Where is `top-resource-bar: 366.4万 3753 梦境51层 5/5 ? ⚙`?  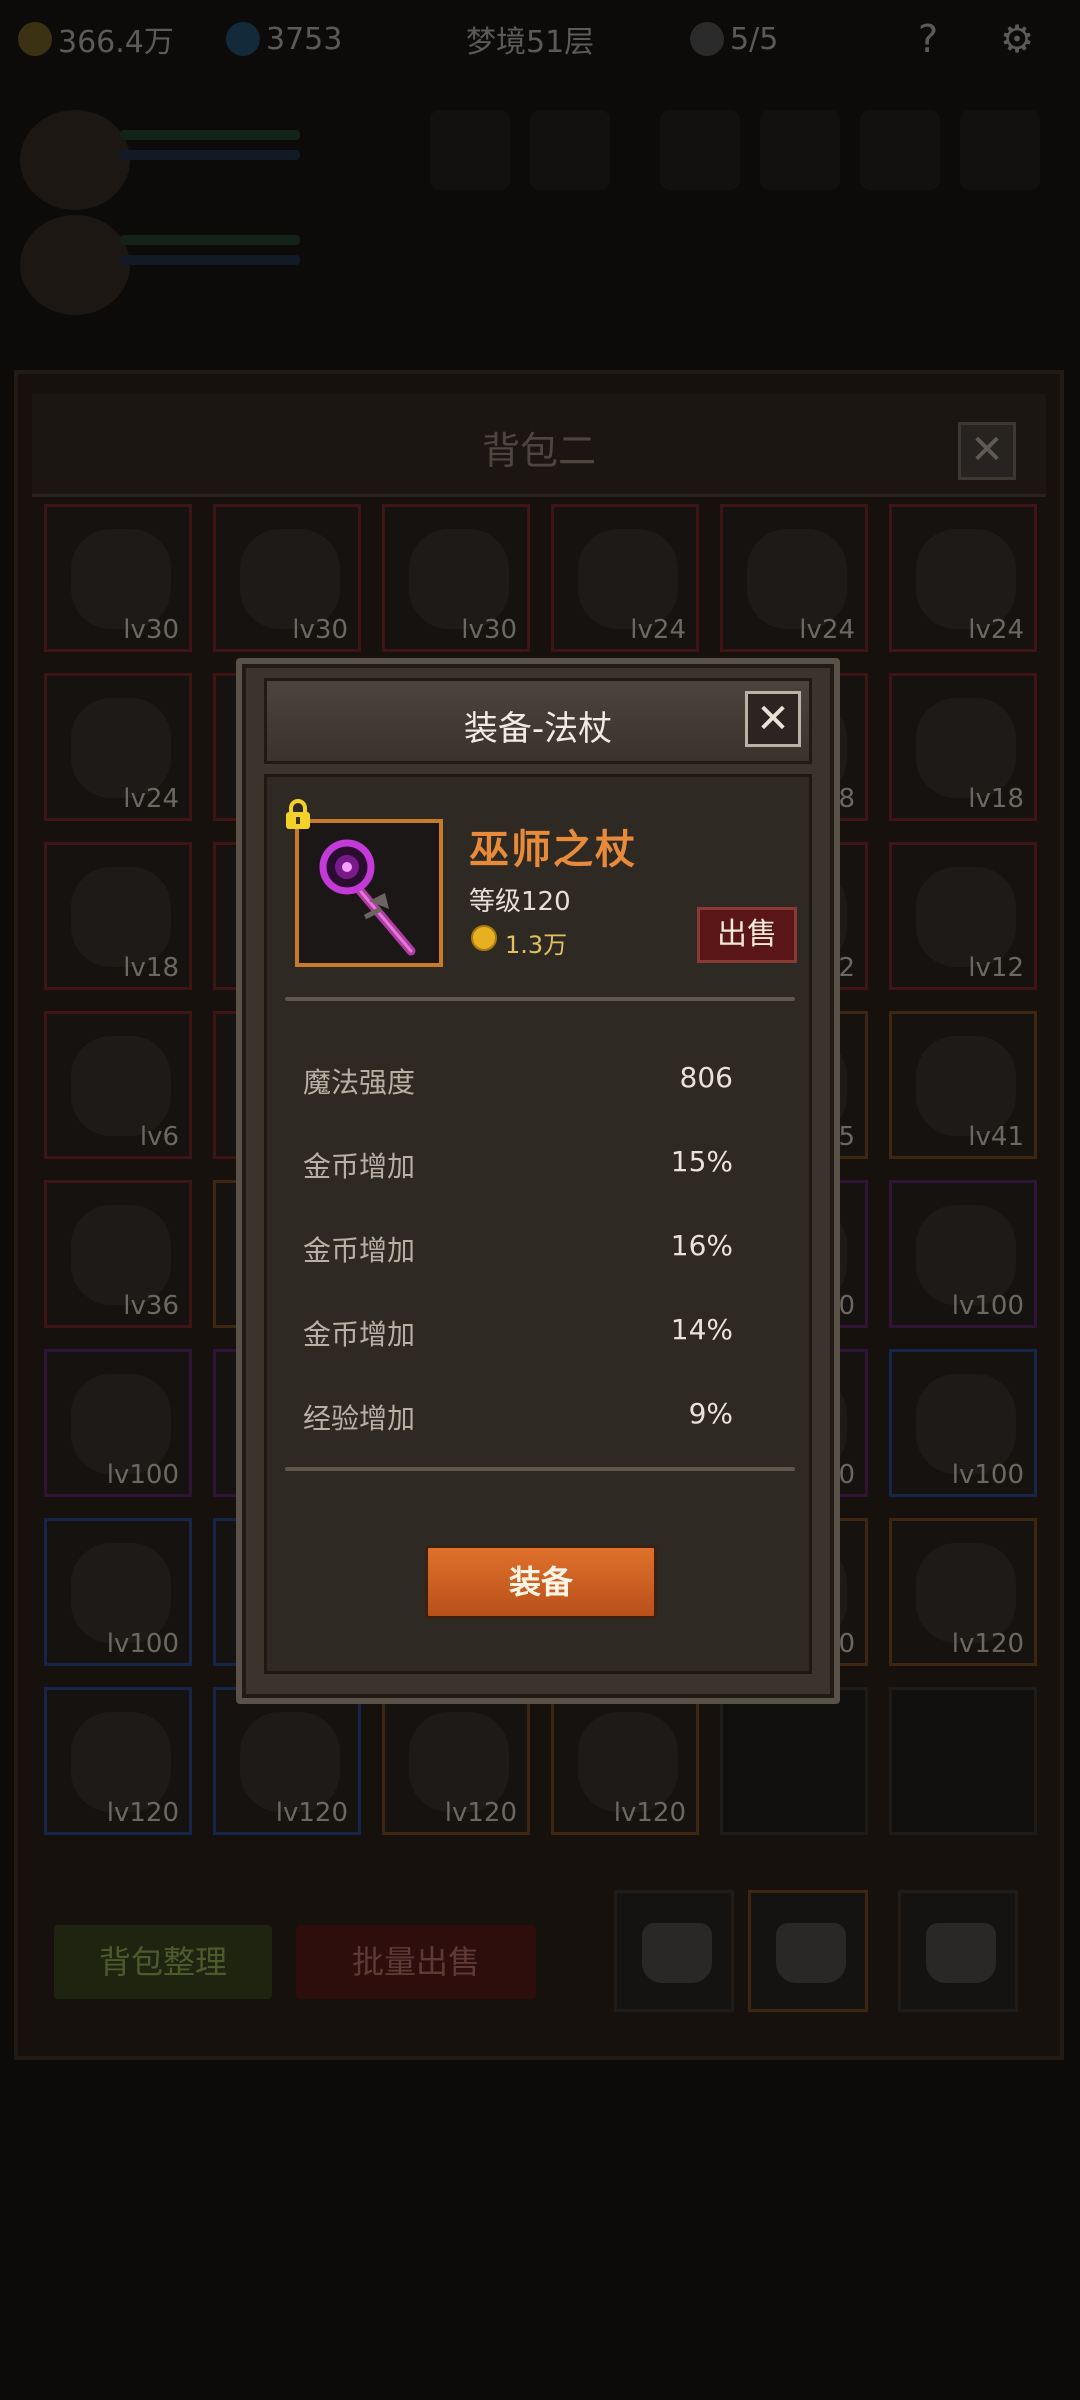 top-resource-bar: 366.4万 3753 梦境51层 5/5 ? ⚙ is located at coordinates (540, 40).